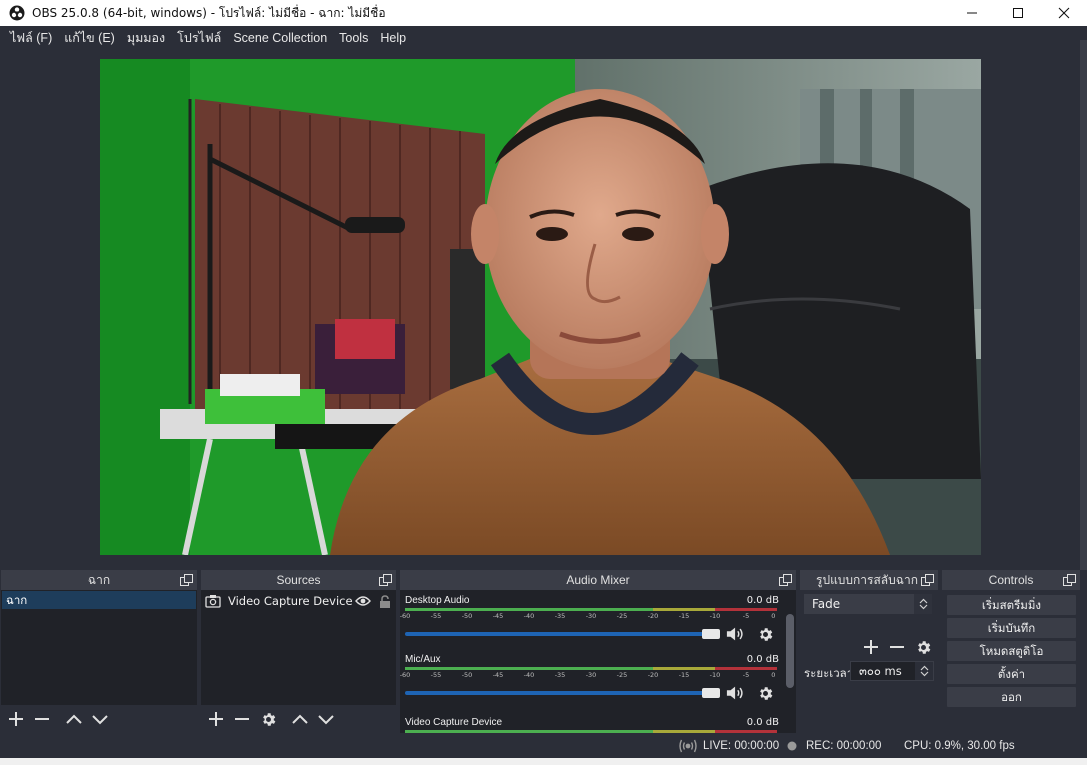  What do you see at coordinates (684, 675) in the screenshot?
I see `tick-label: -15` at bounding box center [684, 675].